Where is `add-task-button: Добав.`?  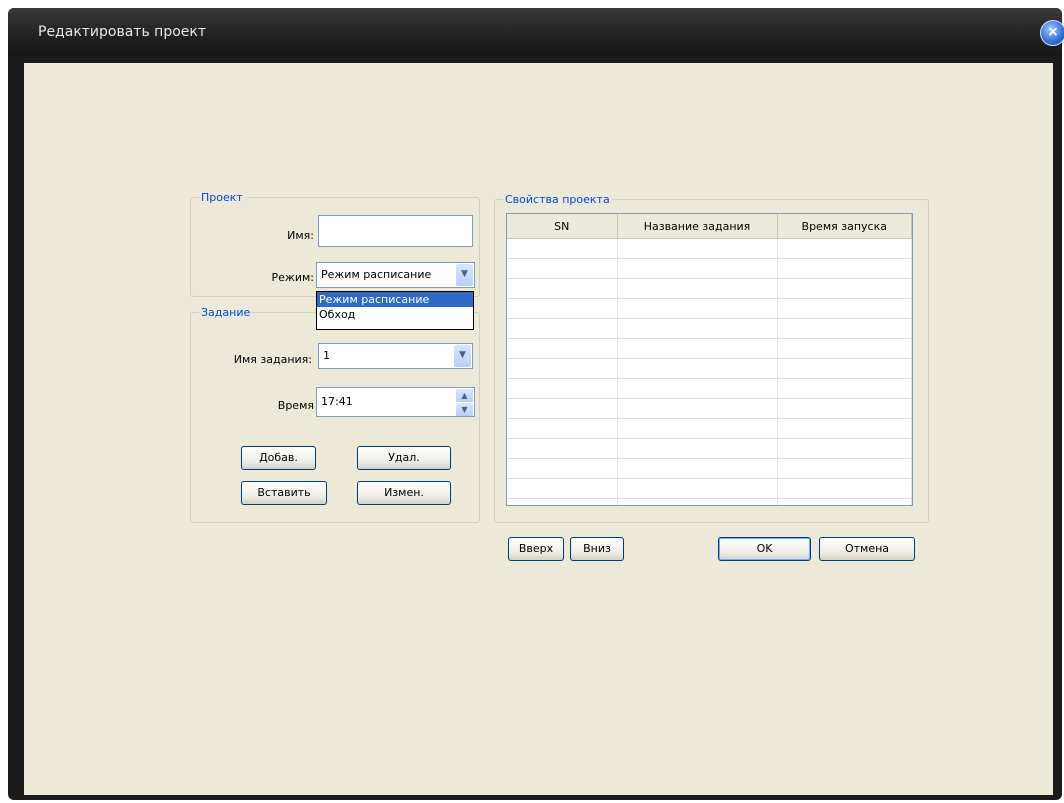 add-task-button: Добав. is located at coordinates (278, 458).